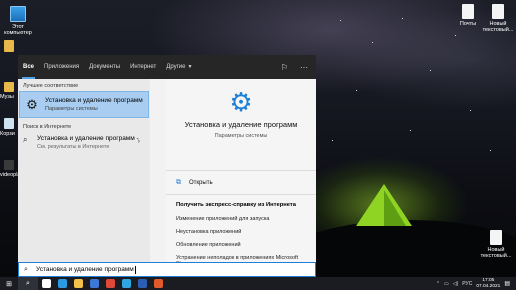  I want to click on desktop-icon-folder-peek, so click(9, 46).